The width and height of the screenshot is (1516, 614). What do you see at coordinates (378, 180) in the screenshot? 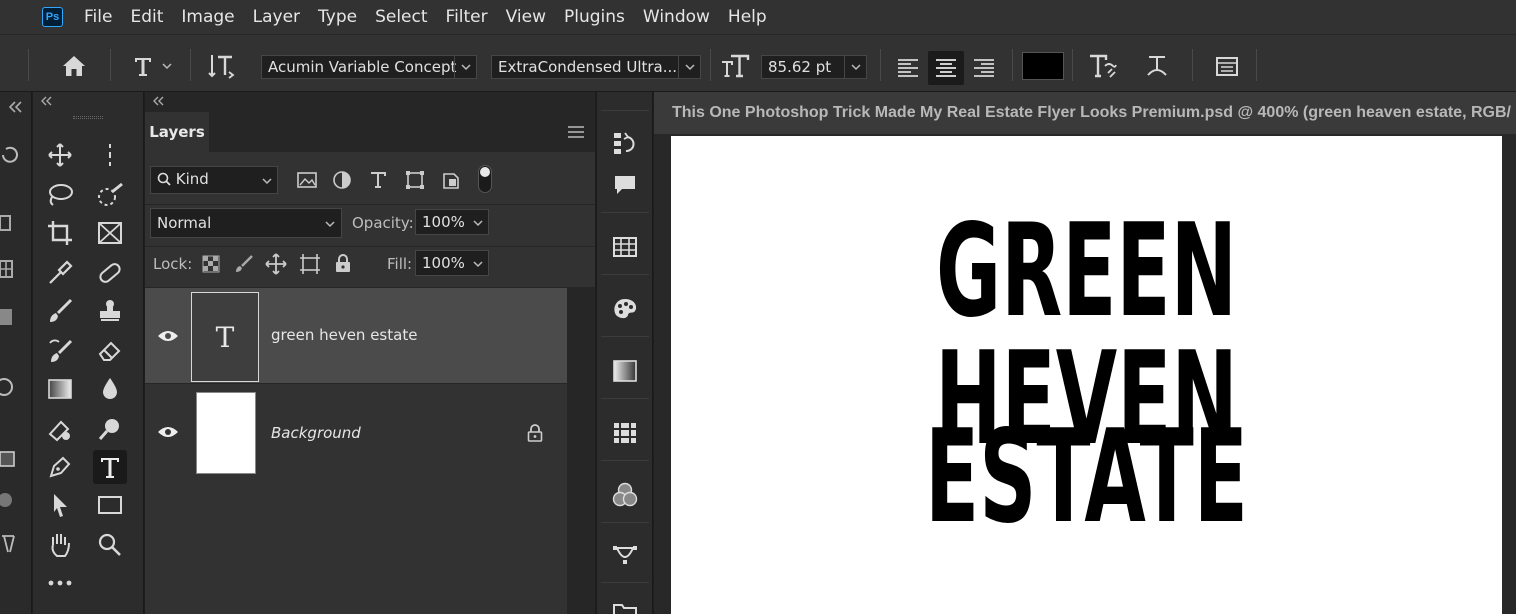
I see `filter-type-icon` at bounding box center [378, 180].